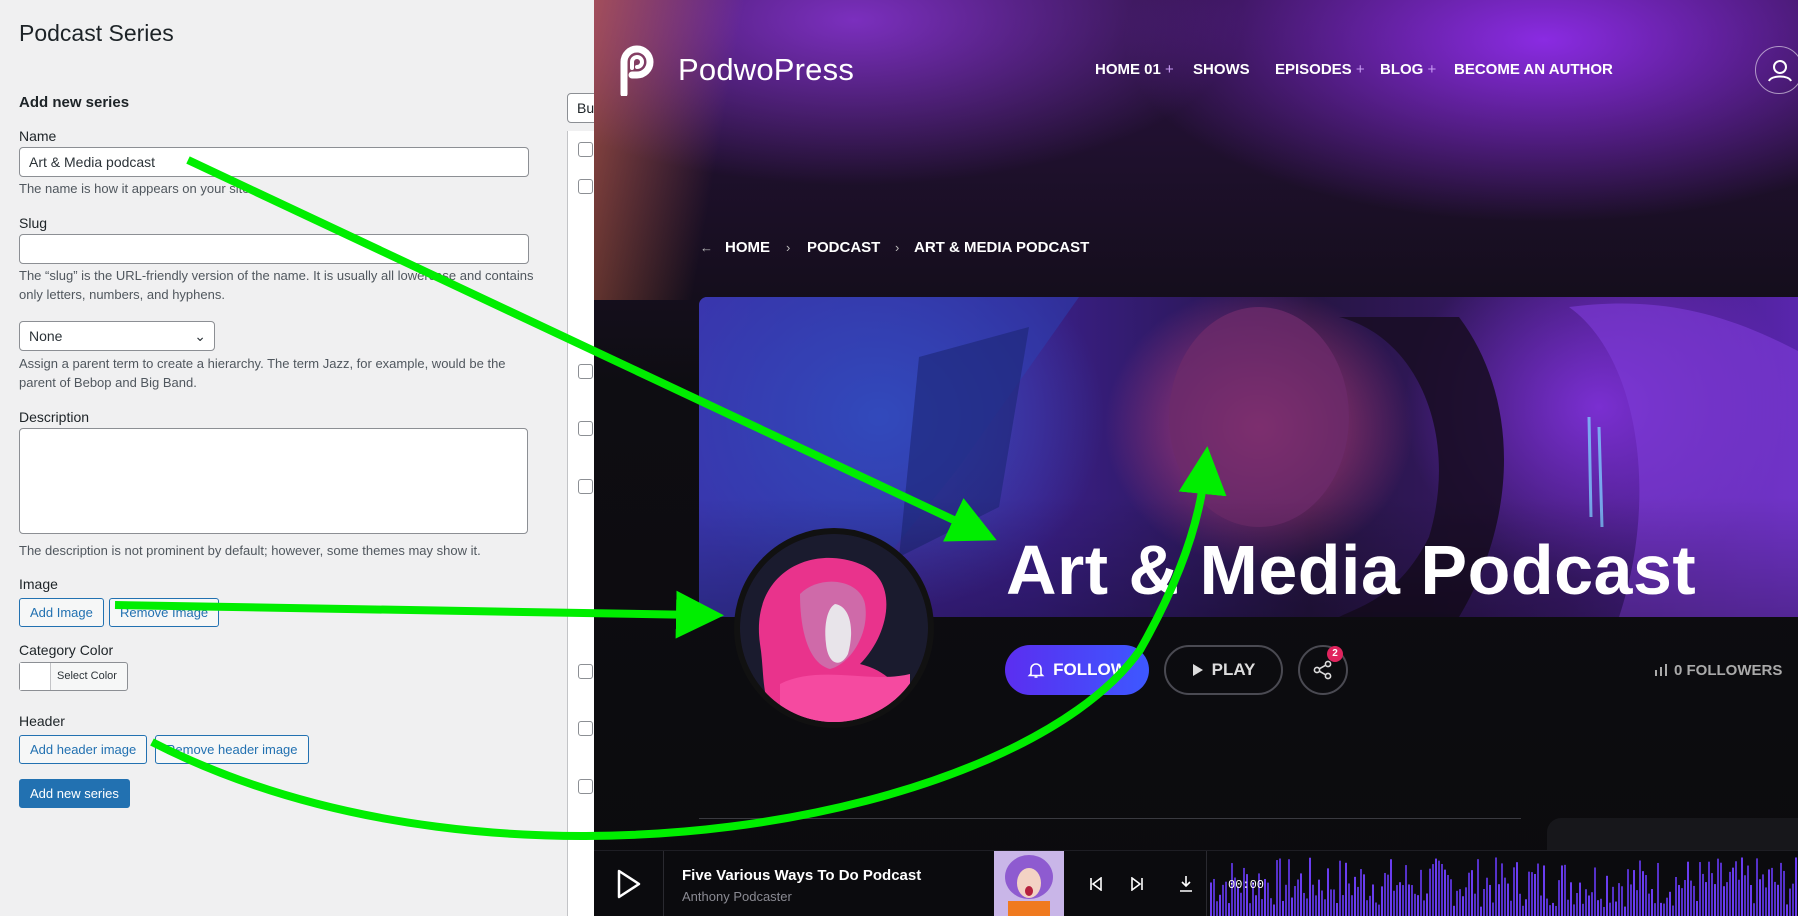 The width and height of the screenshot is (1798, 916). What do you see at coordinates (1776, 70) in the screenshot?
I see `user-account-button` at bounding box center [1776, 70].